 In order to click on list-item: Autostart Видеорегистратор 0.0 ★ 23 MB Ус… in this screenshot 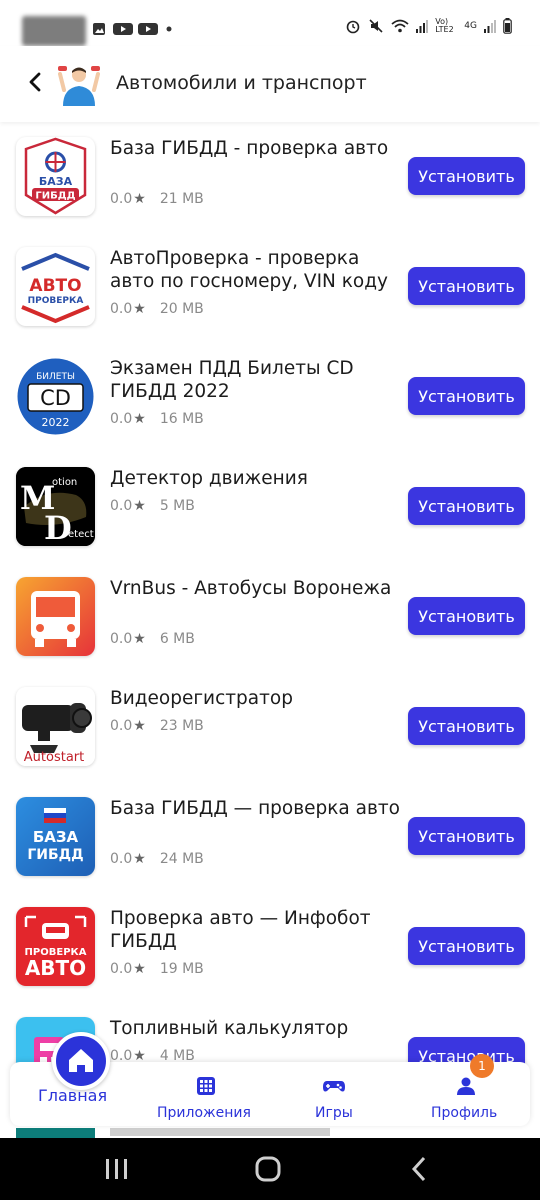, I will do `click(270, 730)`.